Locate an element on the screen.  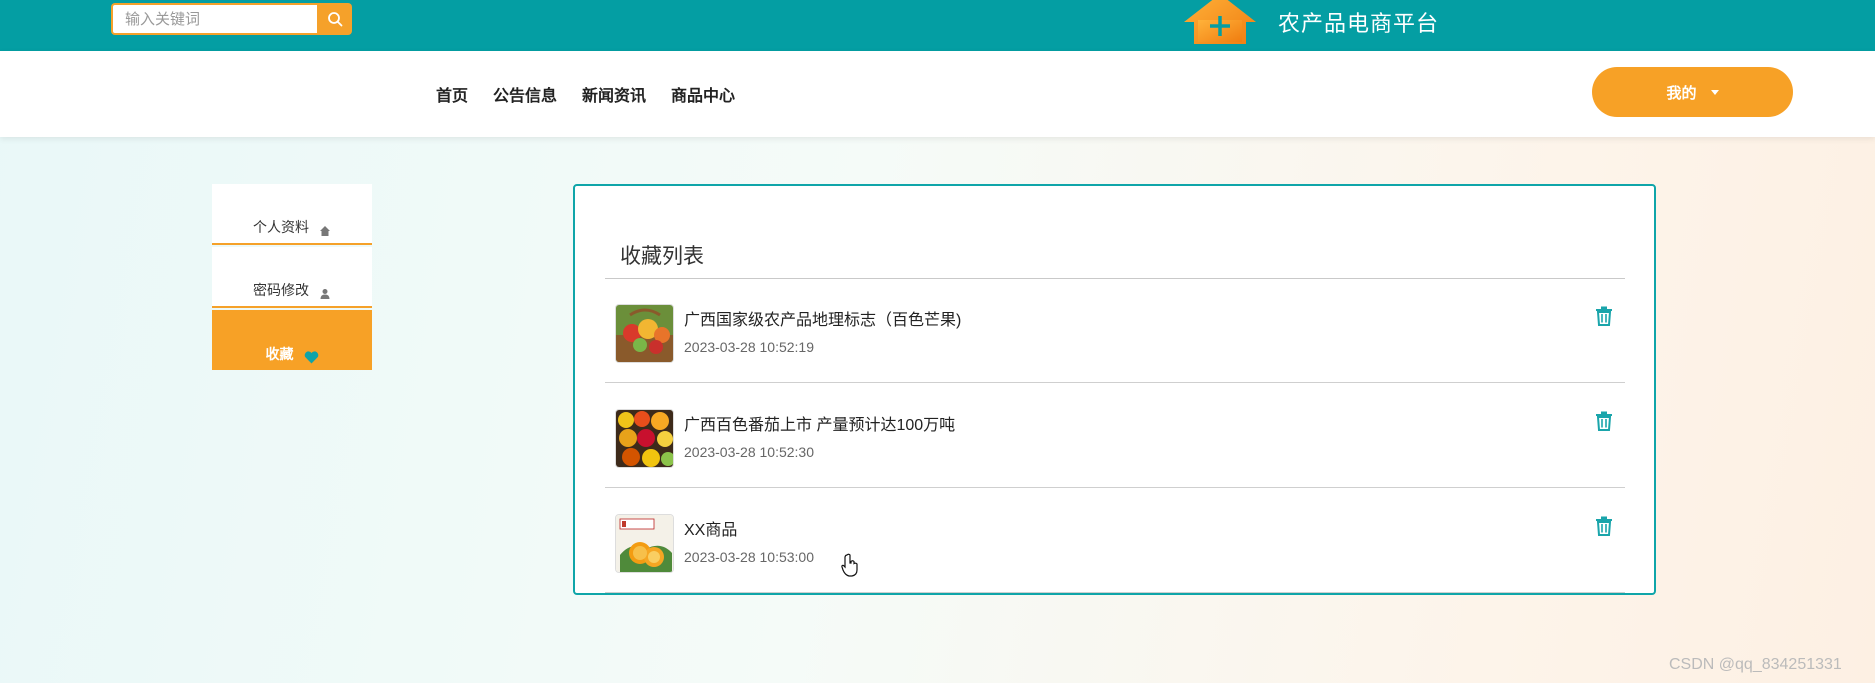
user-icon is located at coordinates (325, 294).